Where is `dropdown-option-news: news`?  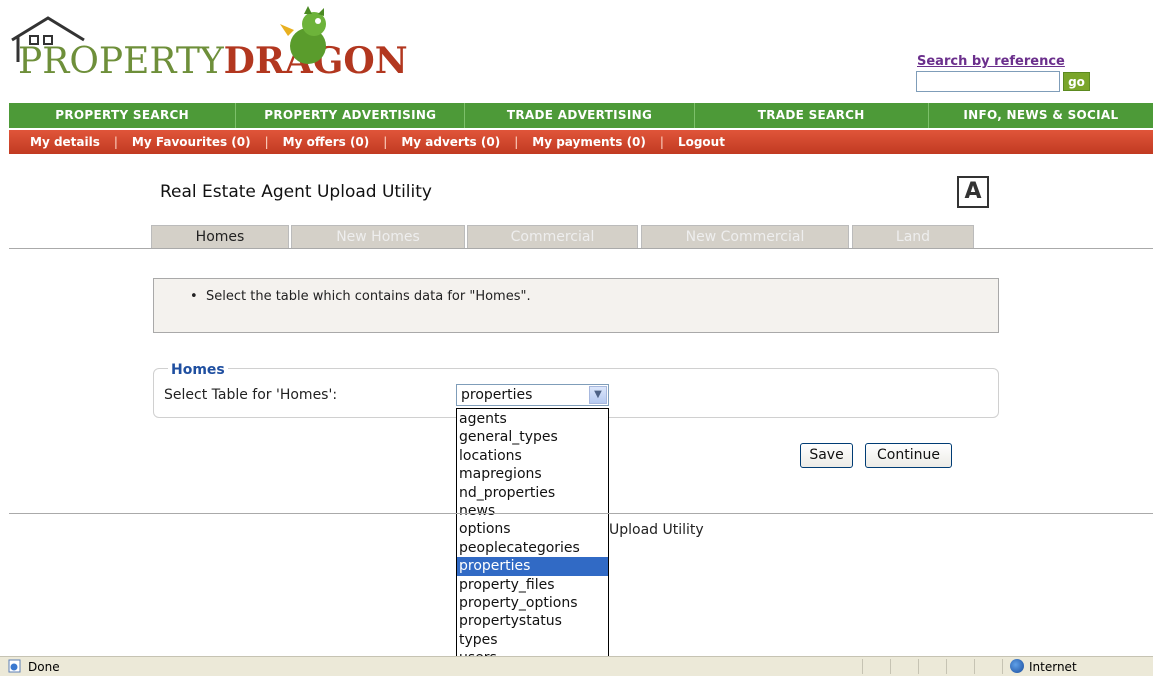
dropdown-option-news: news is located at coordinates (532, 511).